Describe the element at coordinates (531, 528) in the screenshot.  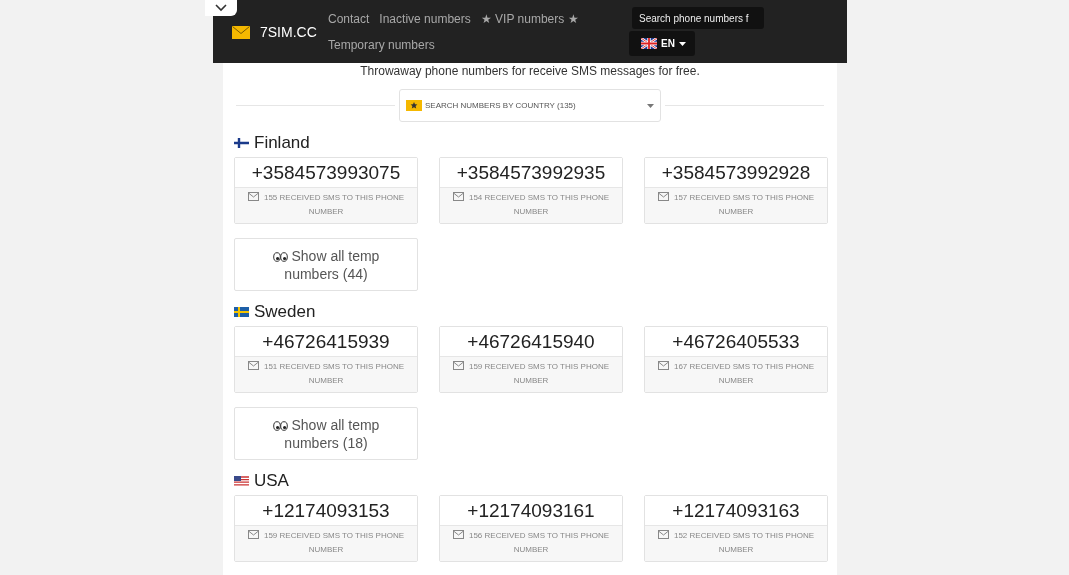
I see `phone-number-card: +12174093161 156 RECEIVED SMS TO THIS PHONE NUMBER` at that location.